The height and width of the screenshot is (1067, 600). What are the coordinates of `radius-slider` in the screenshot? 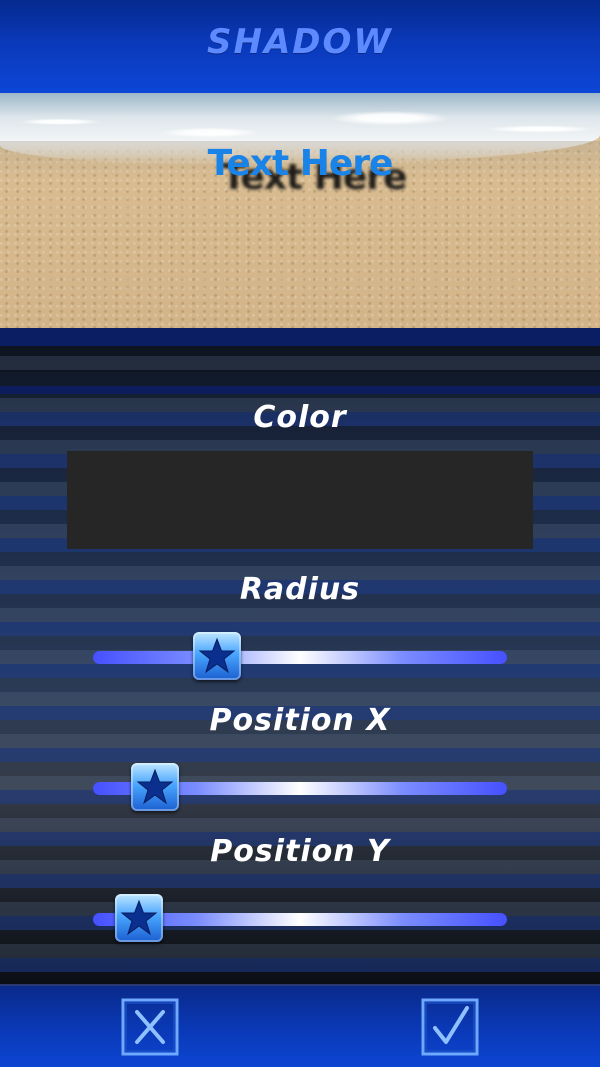 It's located at (300, 656).